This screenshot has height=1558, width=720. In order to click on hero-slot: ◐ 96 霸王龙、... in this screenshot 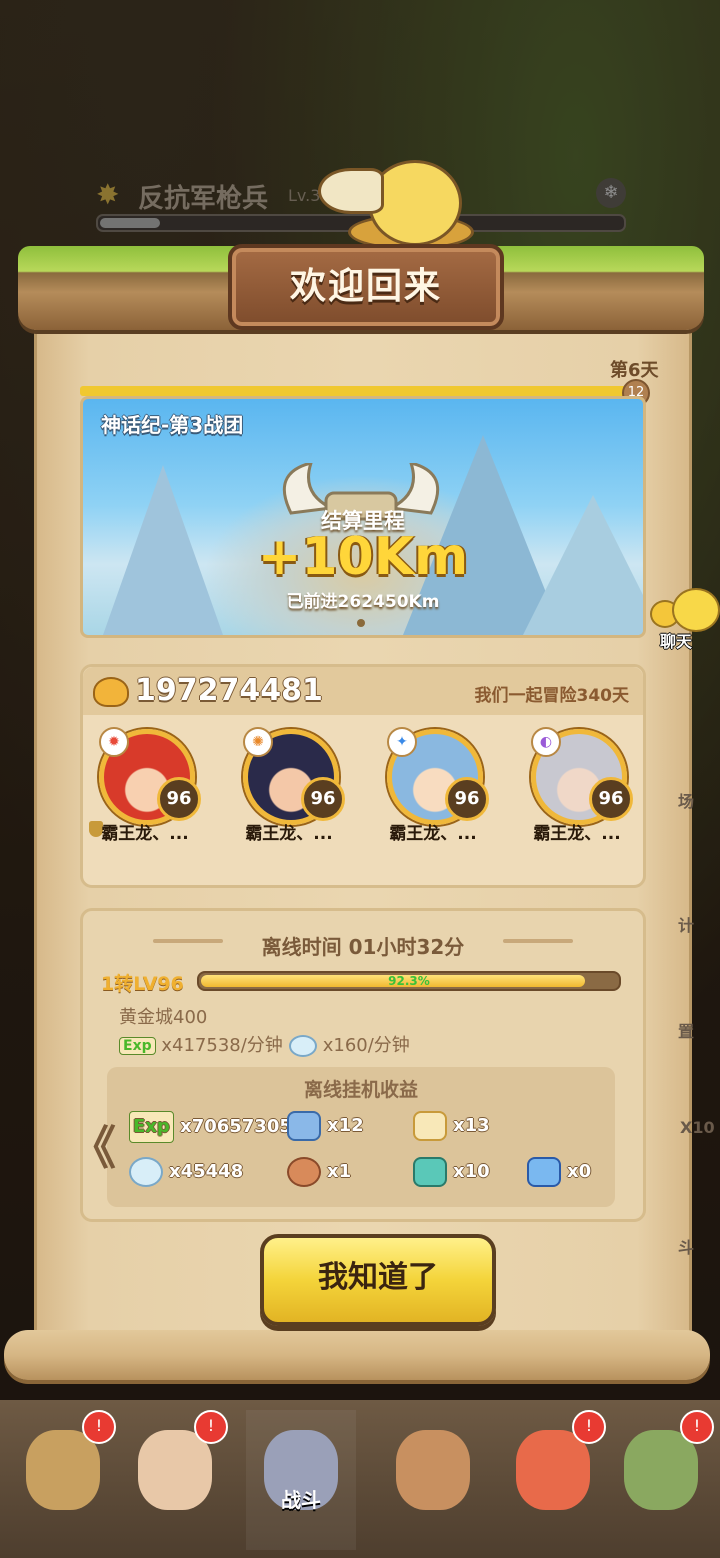, I will do `click(577, 785)`.